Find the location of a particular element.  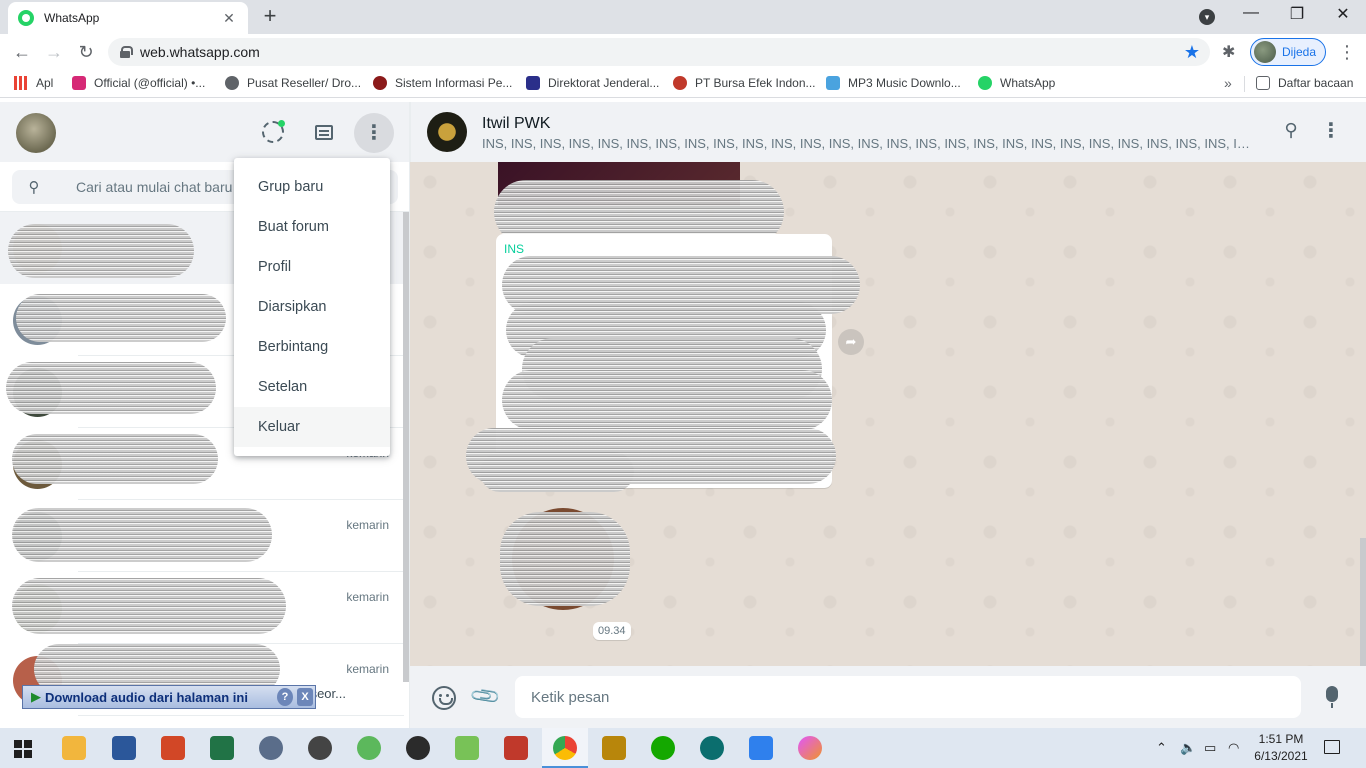

wifi-icon: ◠ is located at coordinates (1233, 748).